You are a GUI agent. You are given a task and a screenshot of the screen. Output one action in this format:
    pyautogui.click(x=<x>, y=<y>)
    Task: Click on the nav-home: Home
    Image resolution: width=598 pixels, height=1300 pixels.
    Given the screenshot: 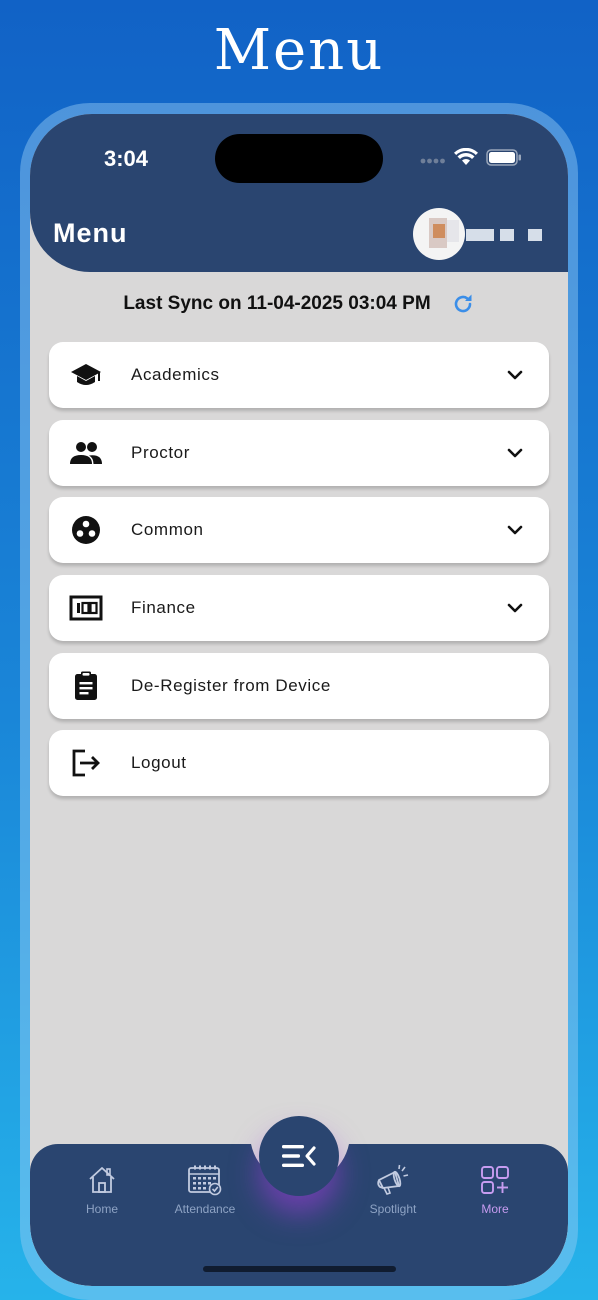 What is the action you would take?
    pyautogui.click(x=102, y=1190)
    